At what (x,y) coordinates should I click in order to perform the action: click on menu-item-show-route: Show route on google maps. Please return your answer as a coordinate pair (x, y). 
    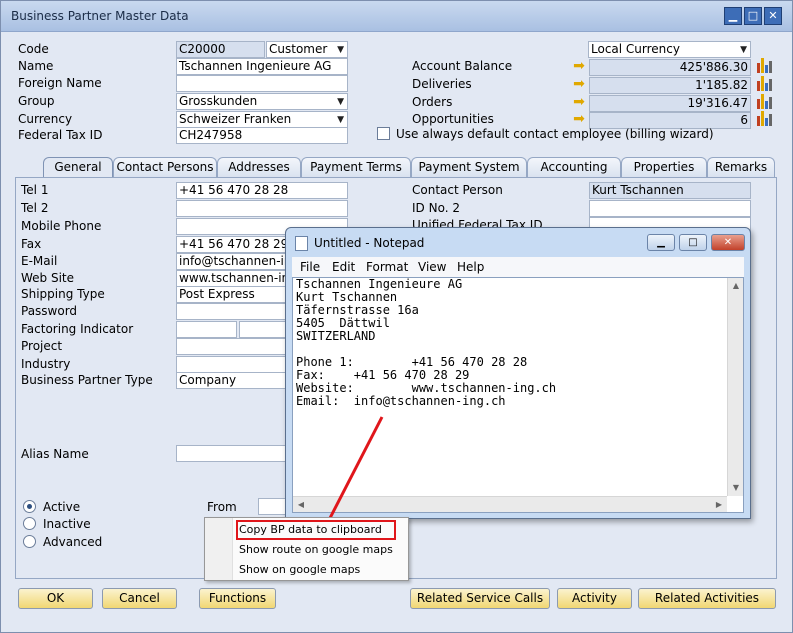
    Looking at the image, I should click on (316, 550).